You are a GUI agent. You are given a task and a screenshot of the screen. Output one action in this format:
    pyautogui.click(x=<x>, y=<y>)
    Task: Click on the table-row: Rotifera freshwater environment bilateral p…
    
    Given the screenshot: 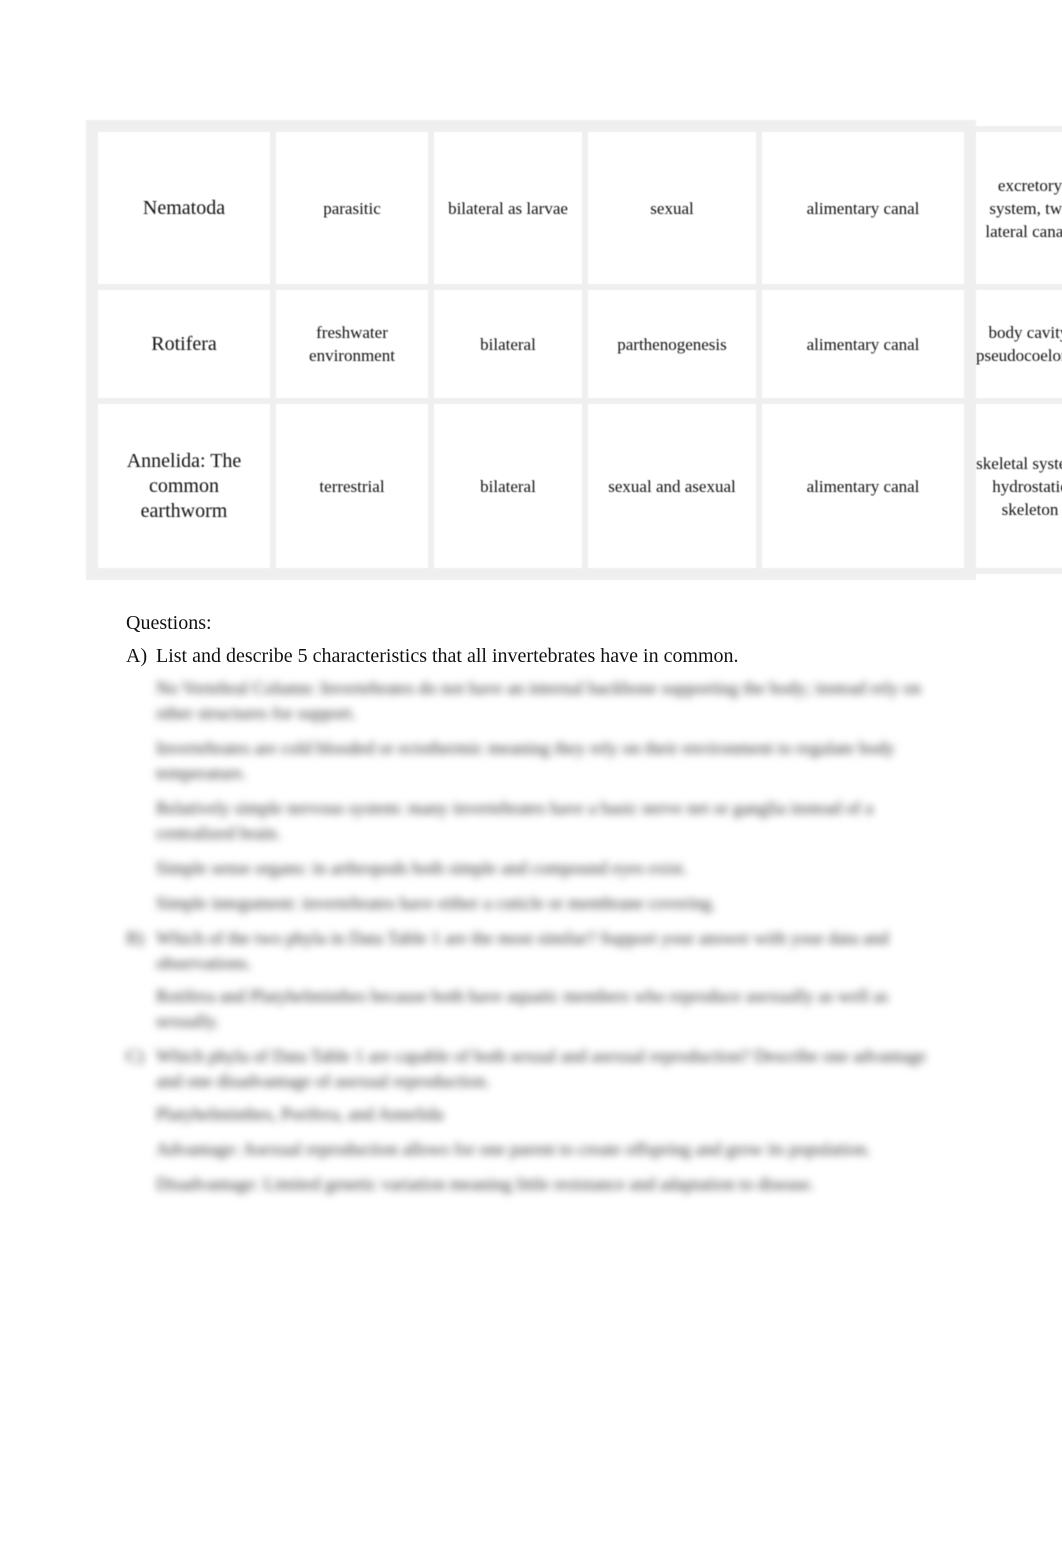 What is the action you would take?
    pyautogui.click(x=577, y=344)
    